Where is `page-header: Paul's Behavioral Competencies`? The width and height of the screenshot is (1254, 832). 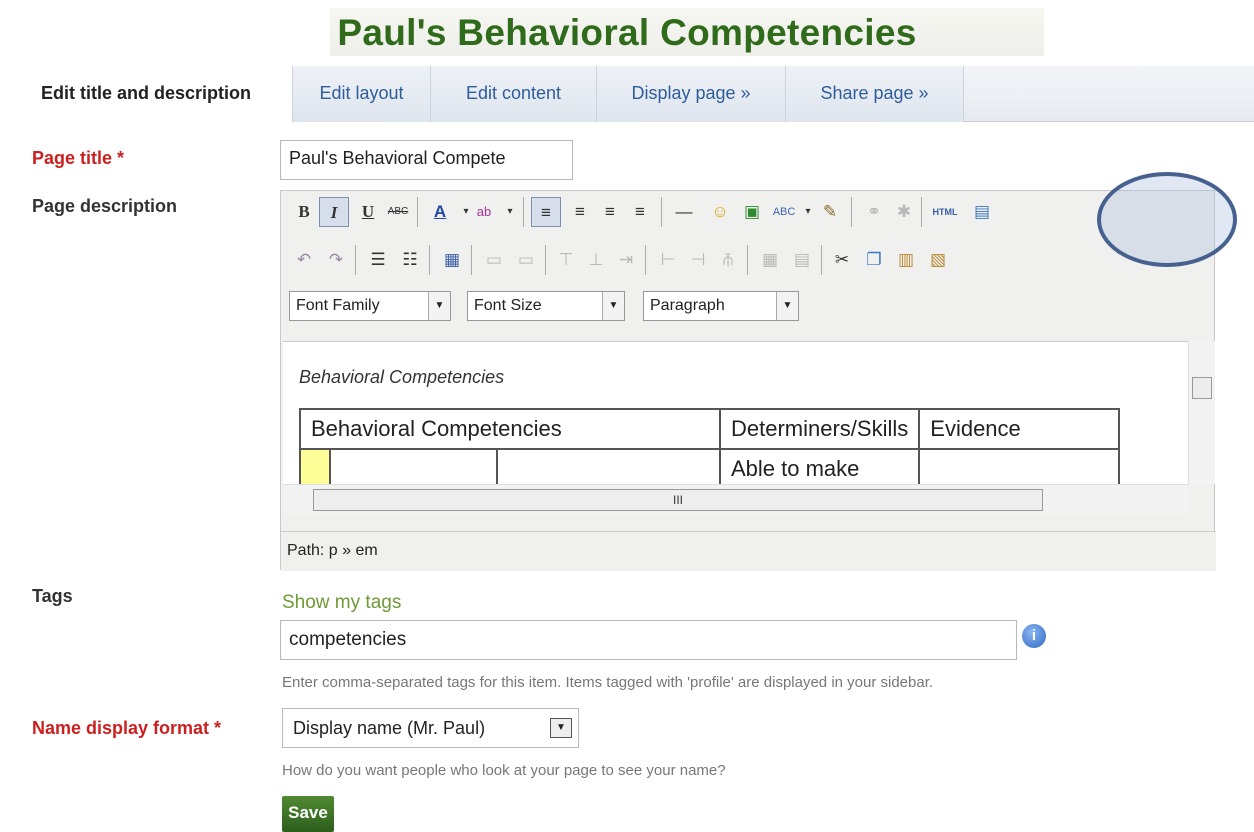 page-header: Paul's Behavioral Competencies is located at coordinates (627, 31).